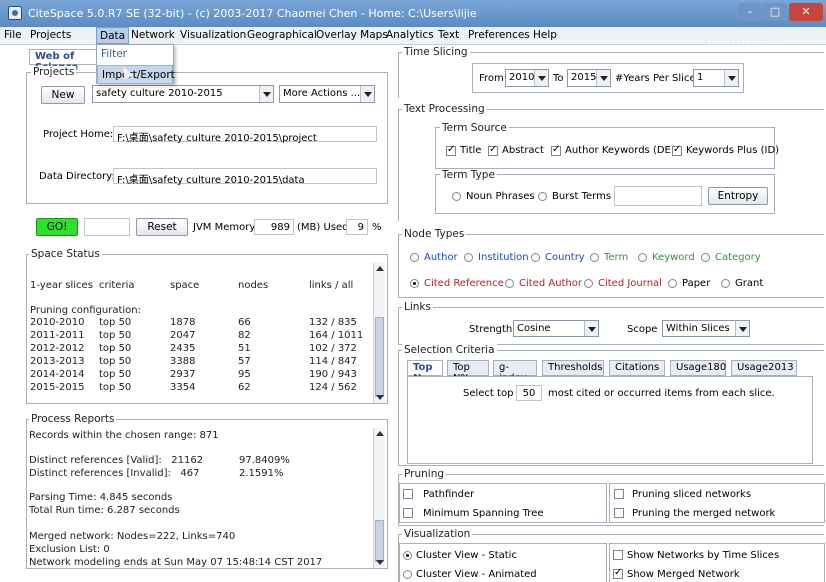 The image size is (826, 582). I want to click on report-line: 2.1591%, so click(261, 473).